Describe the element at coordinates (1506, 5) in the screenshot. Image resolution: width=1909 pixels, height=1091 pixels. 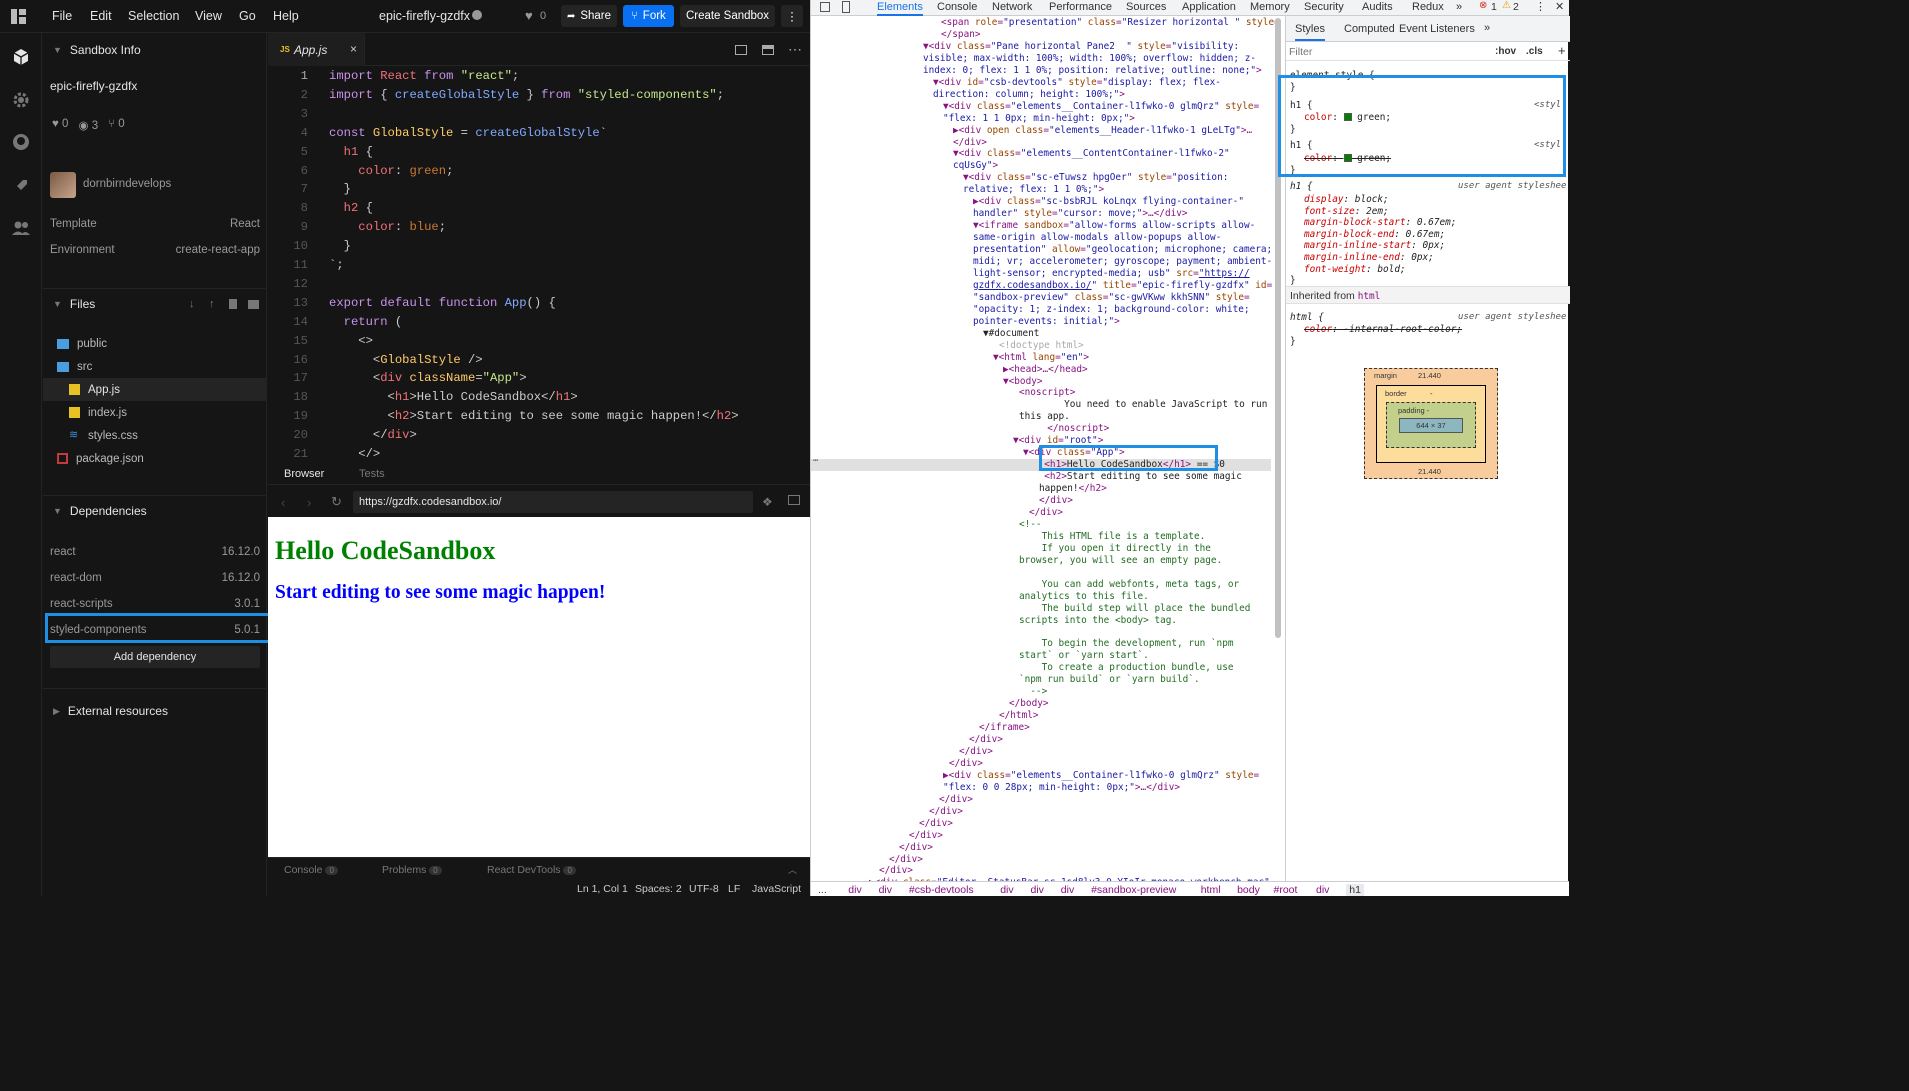
I see `warning-icon: ⚠` at that location.